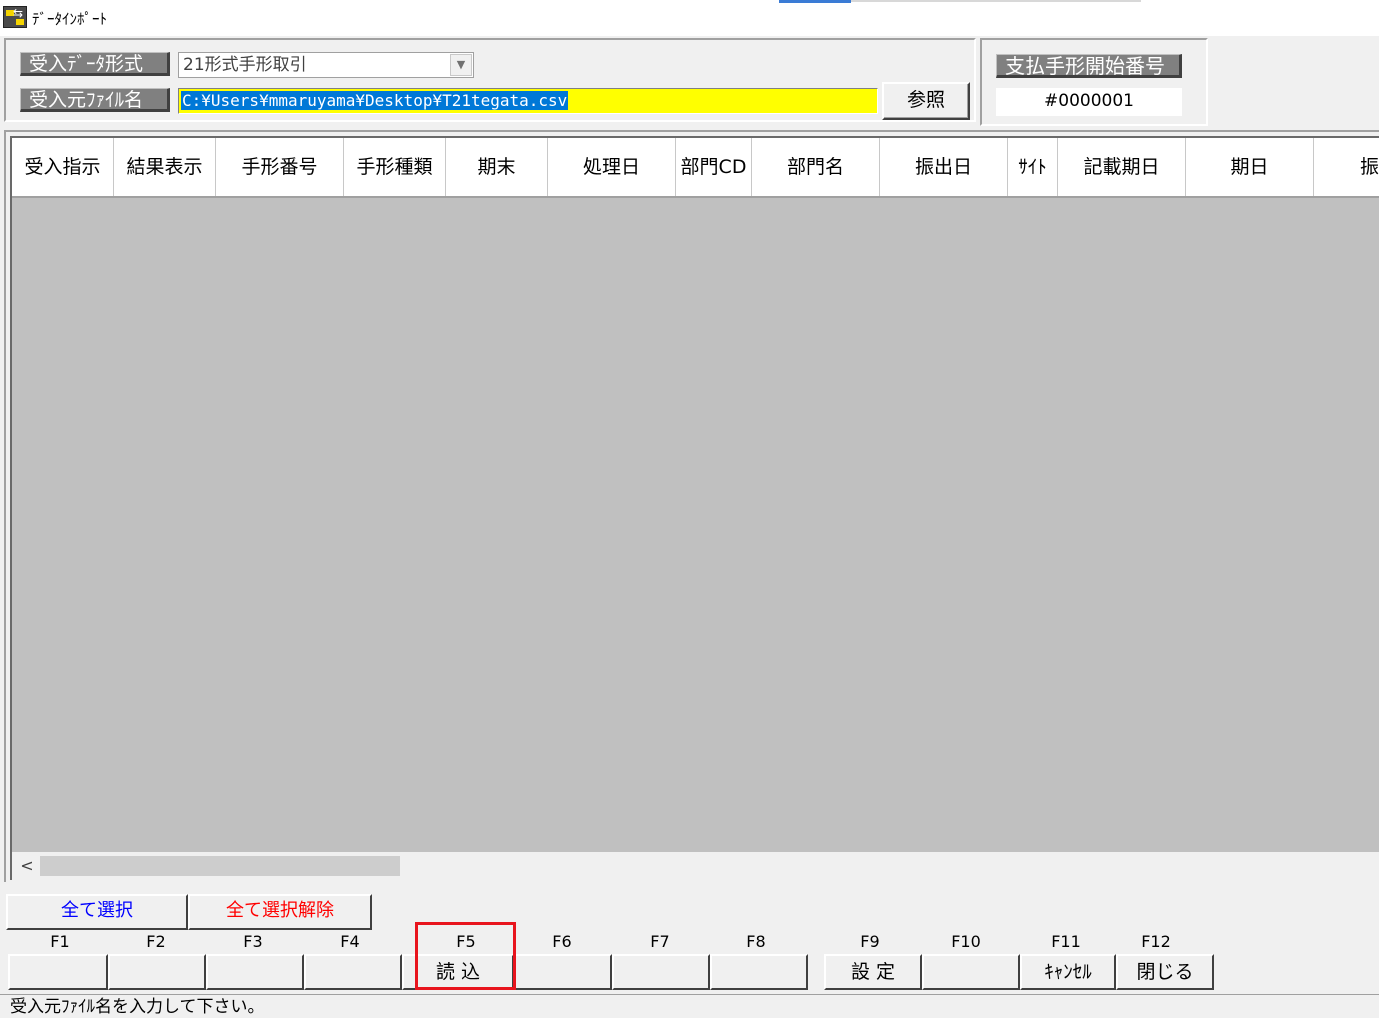 Image resolution: width=1379 pixels, height=1018 pixels. I want to click on column-header: 部門名, so click(816, 167).